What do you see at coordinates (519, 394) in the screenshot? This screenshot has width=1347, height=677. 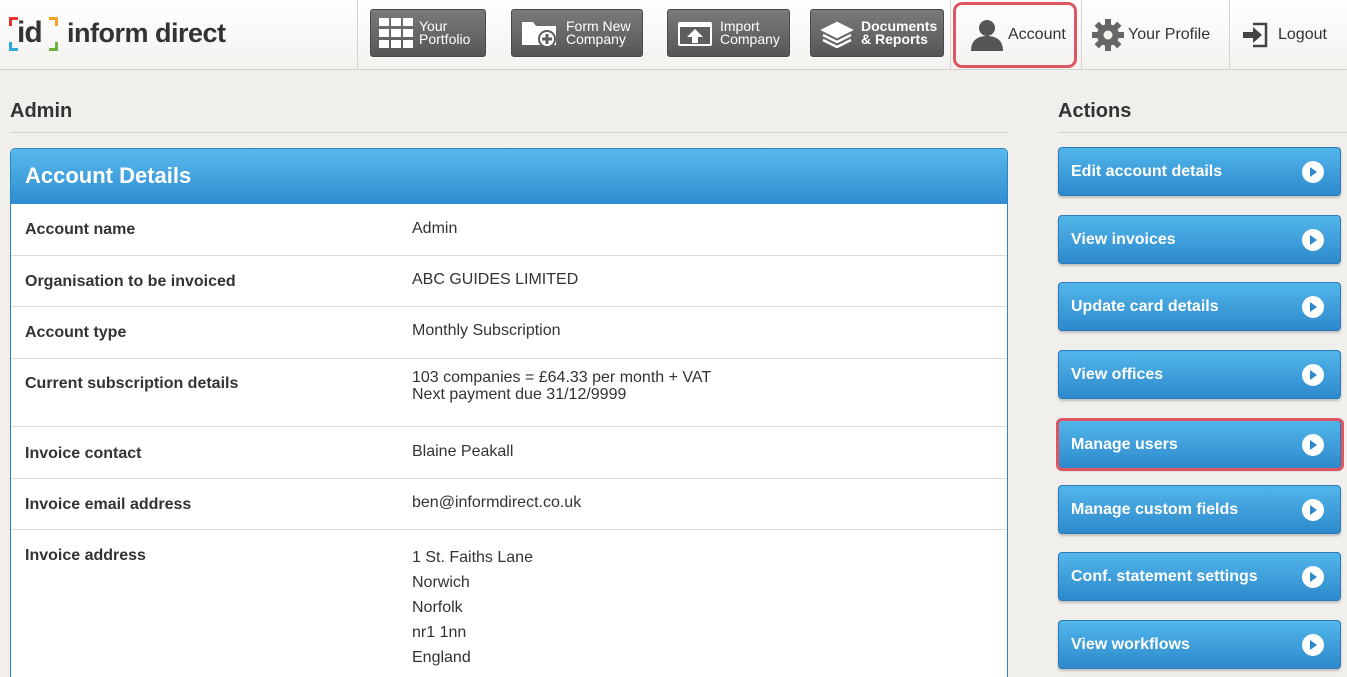 I see `detail-value-line: Next payment due 31/12/9999` at bounding box center [519, 394].